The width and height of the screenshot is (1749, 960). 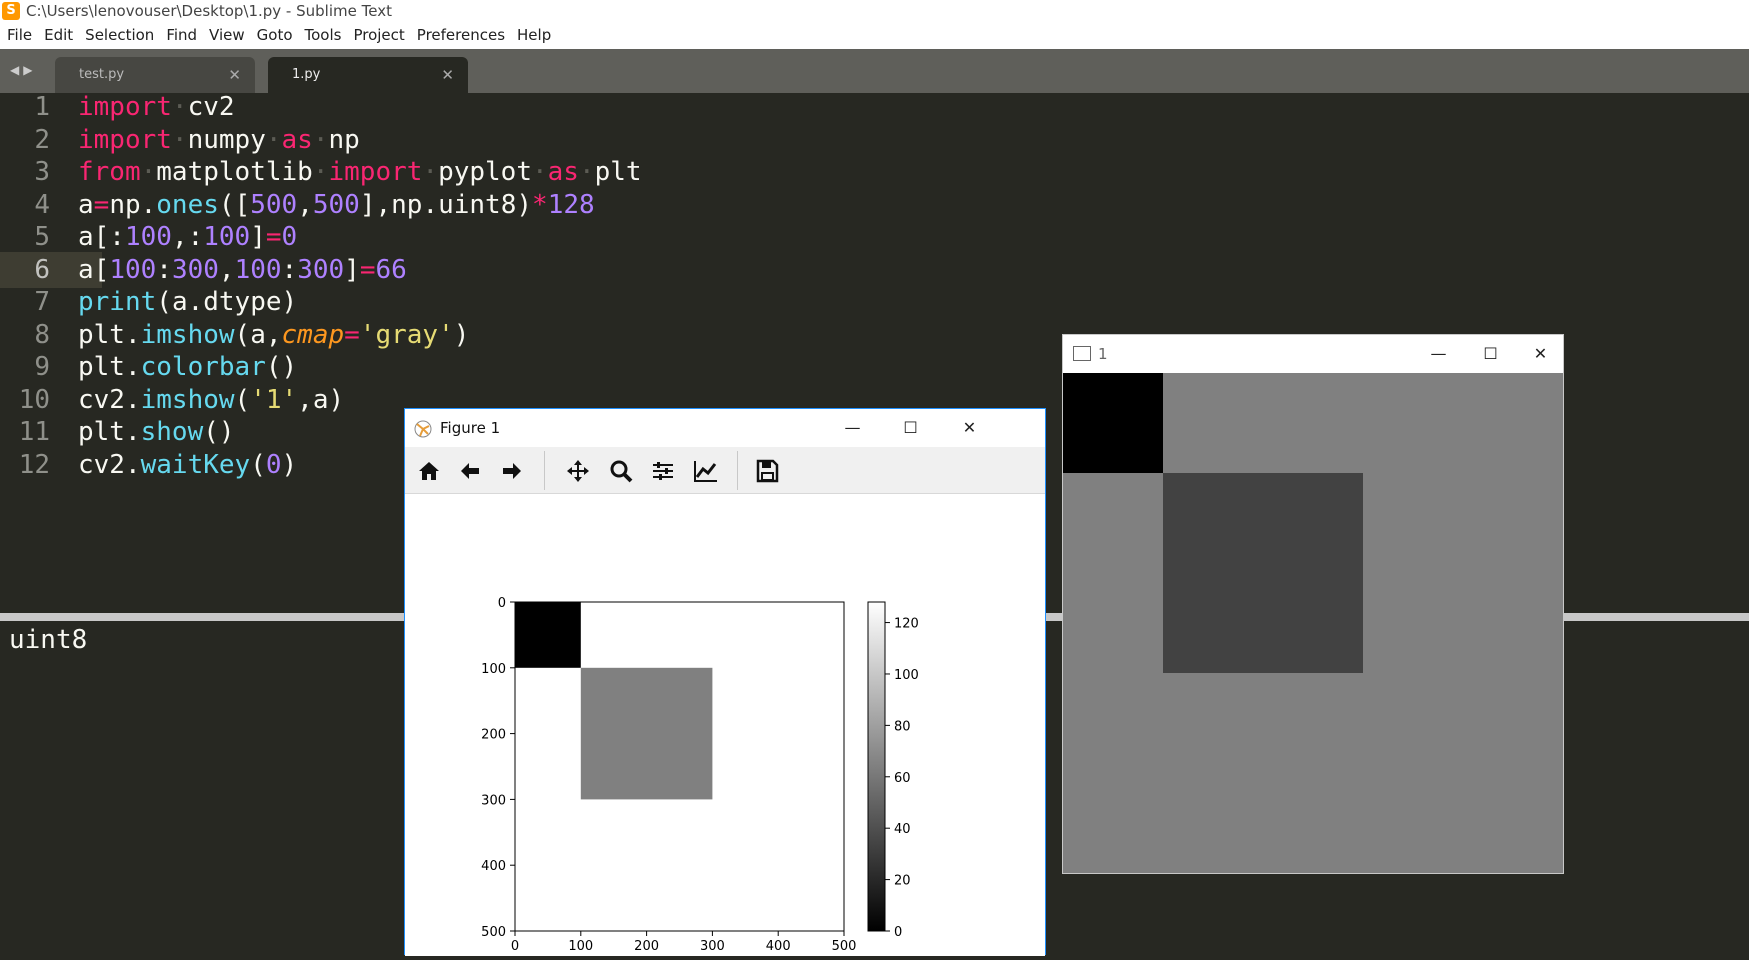 I want to click on colorbar-tick-label: 60, so click(x=902, y=778).